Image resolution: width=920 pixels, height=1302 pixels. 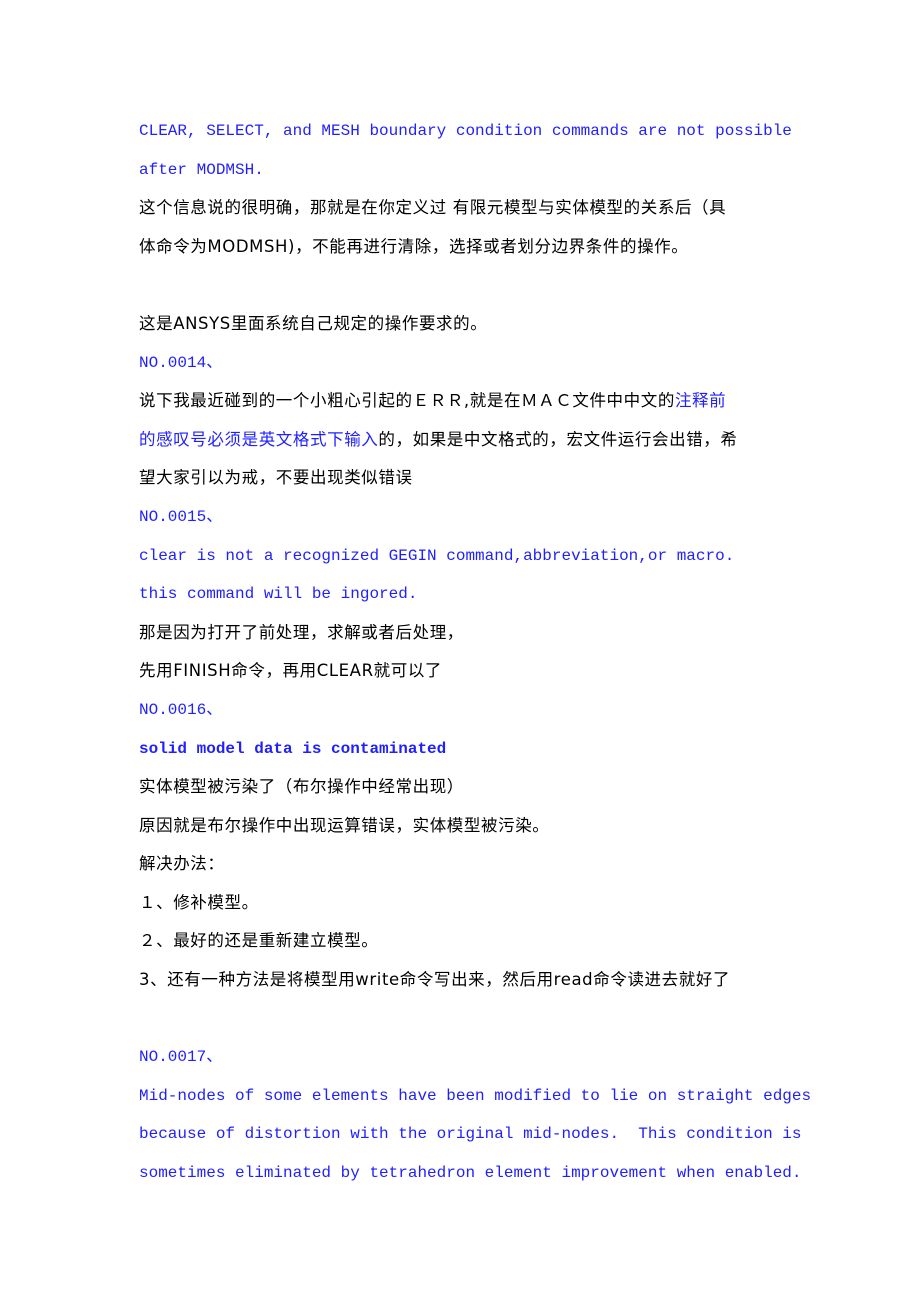 What do you see at coordinates (414, 246) in the screenshot?
I see `explanation-line: 体命令为MODMSH)，不能再进行清除，选择或者划分边界条件的操作。` at bounding box center [414, 246].